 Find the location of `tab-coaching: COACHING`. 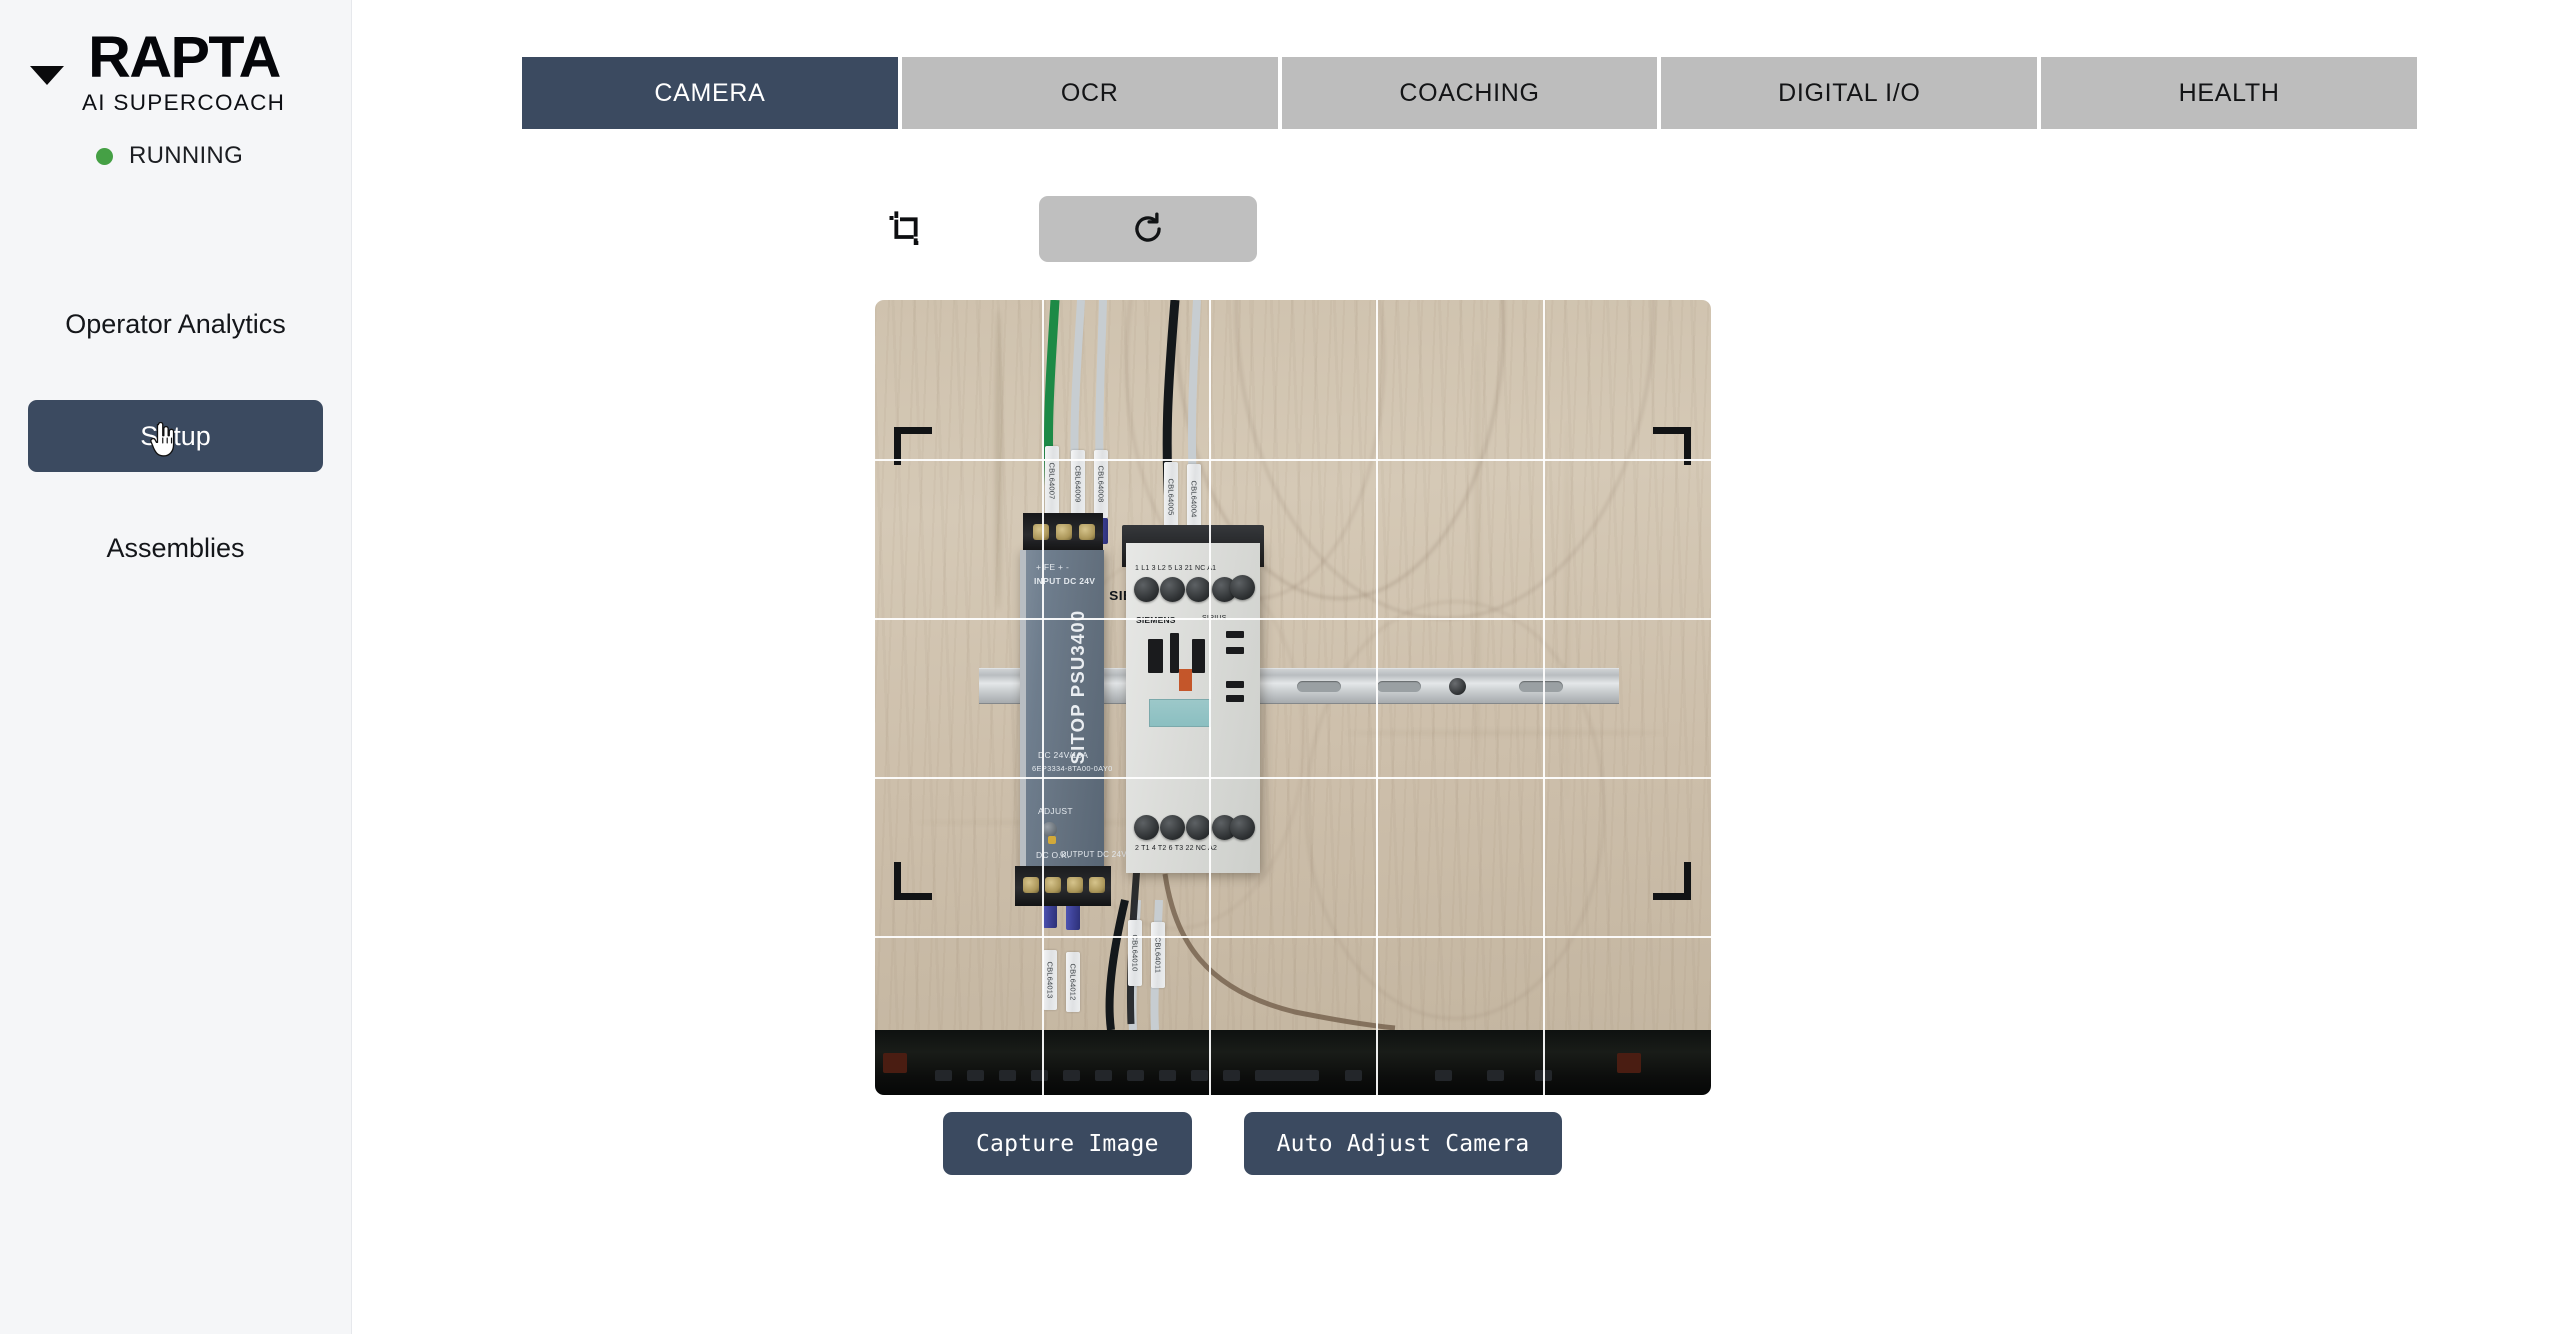

tab-coaching: COACHING is located at coordinates (1469, 93).